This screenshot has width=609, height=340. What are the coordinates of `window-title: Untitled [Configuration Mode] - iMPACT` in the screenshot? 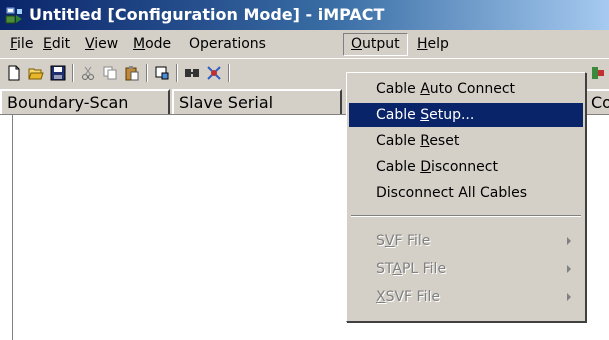 It's located at (207, 14).